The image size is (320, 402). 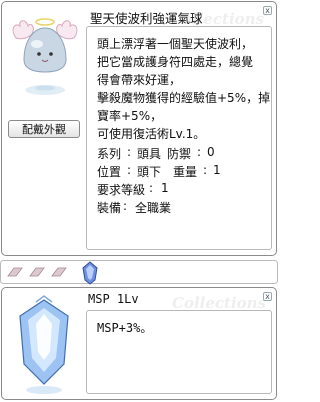 I want to click on card-illustration, so click(x=44, y=346).